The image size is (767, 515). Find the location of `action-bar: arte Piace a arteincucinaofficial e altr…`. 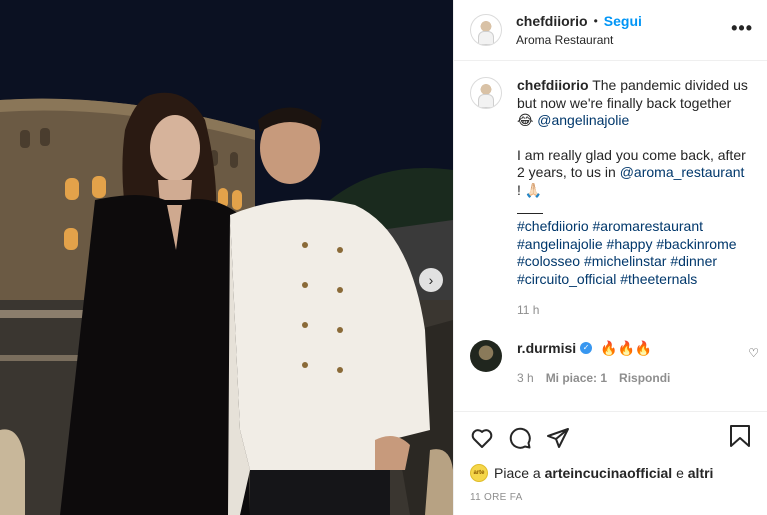

action-bar: arte Piace a arteincucinaofficial e altr… is located at coordinates (610, 457).